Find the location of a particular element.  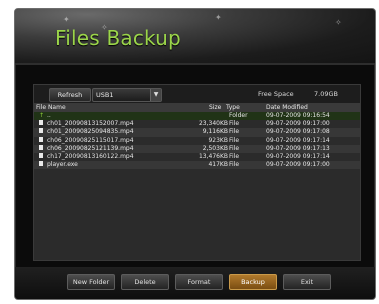

file-size: 923KB is located at coordinates (218, 140).